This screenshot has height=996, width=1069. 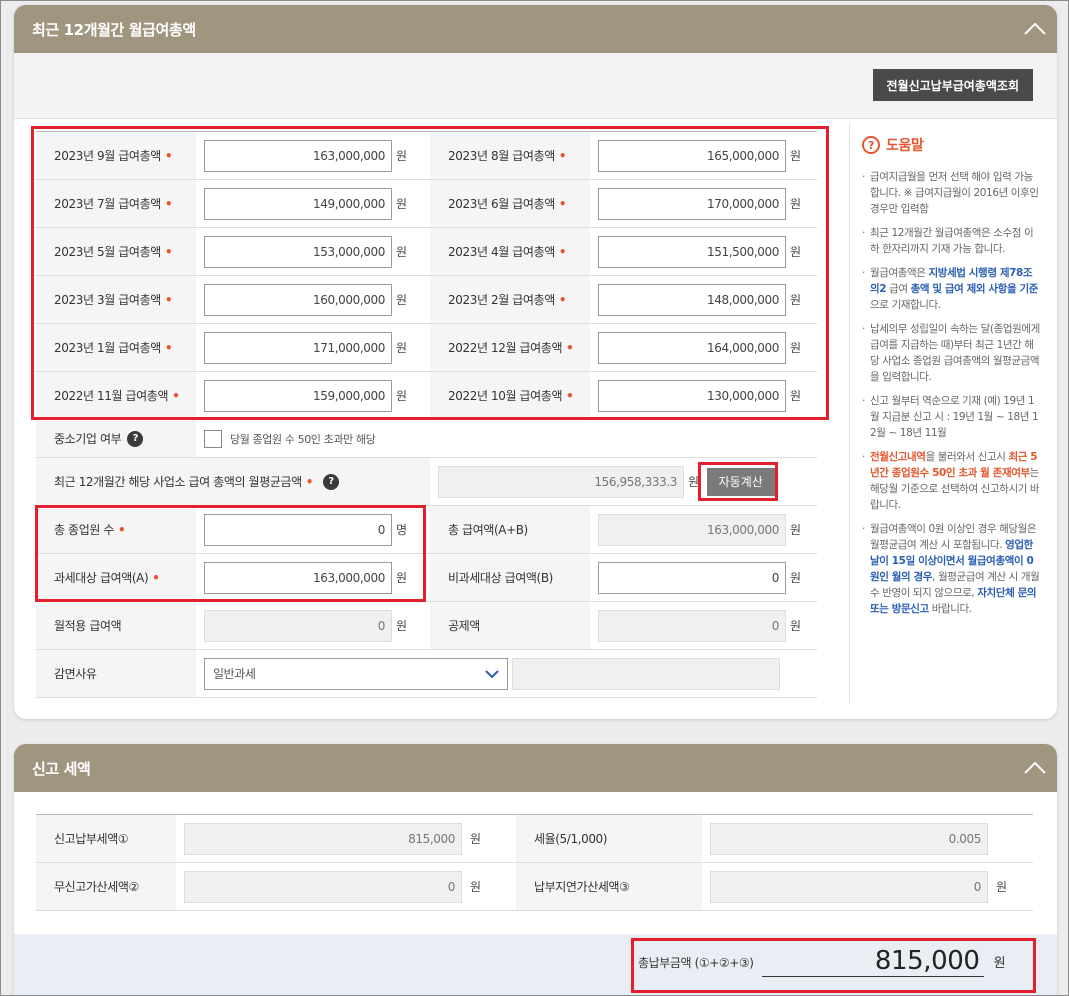 I want to click on month-label: 2022년 11월 급여총액 •, so click(x=116, y=395).